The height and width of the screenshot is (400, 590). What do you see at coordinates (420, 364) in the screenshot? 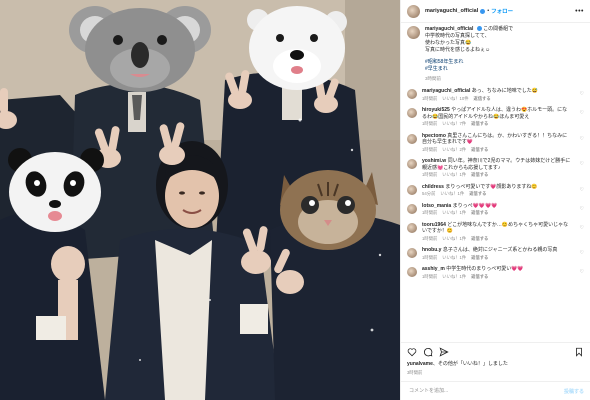
I see `likes-username: yunalvame` at bounding box center [420, 364].